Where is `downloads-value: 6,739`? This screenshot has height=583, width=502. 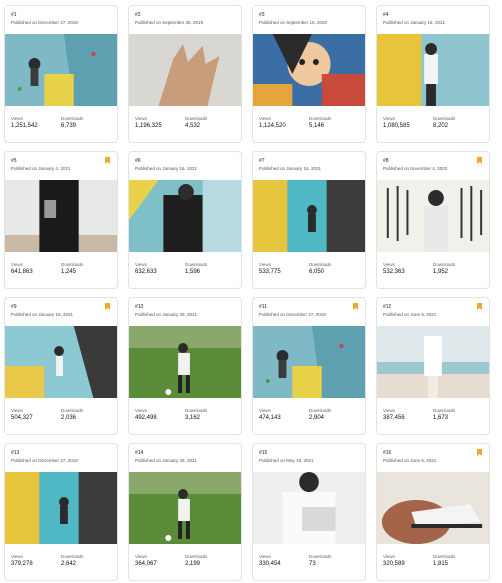
downloads-value: 6,739 is located at coordinates (69, 126).